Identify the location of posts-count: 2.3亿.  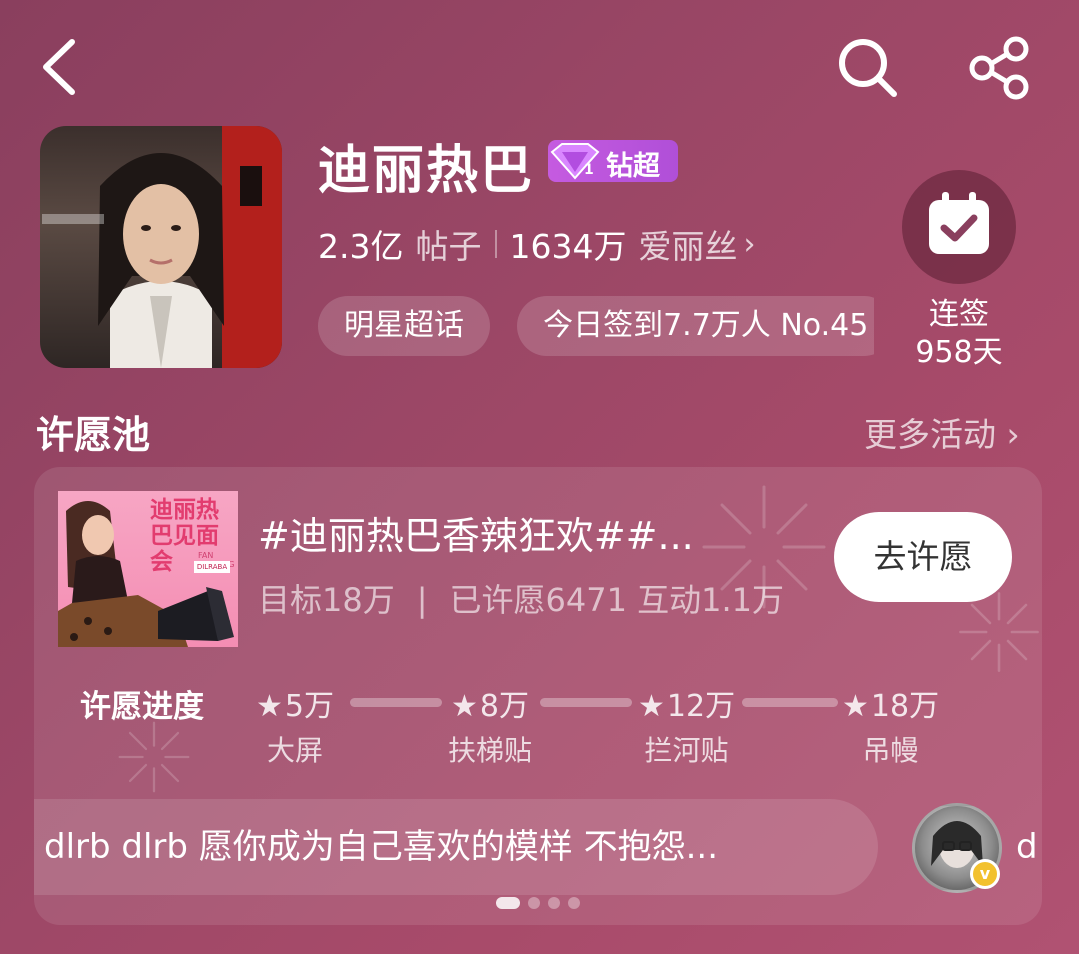
(361, 246).